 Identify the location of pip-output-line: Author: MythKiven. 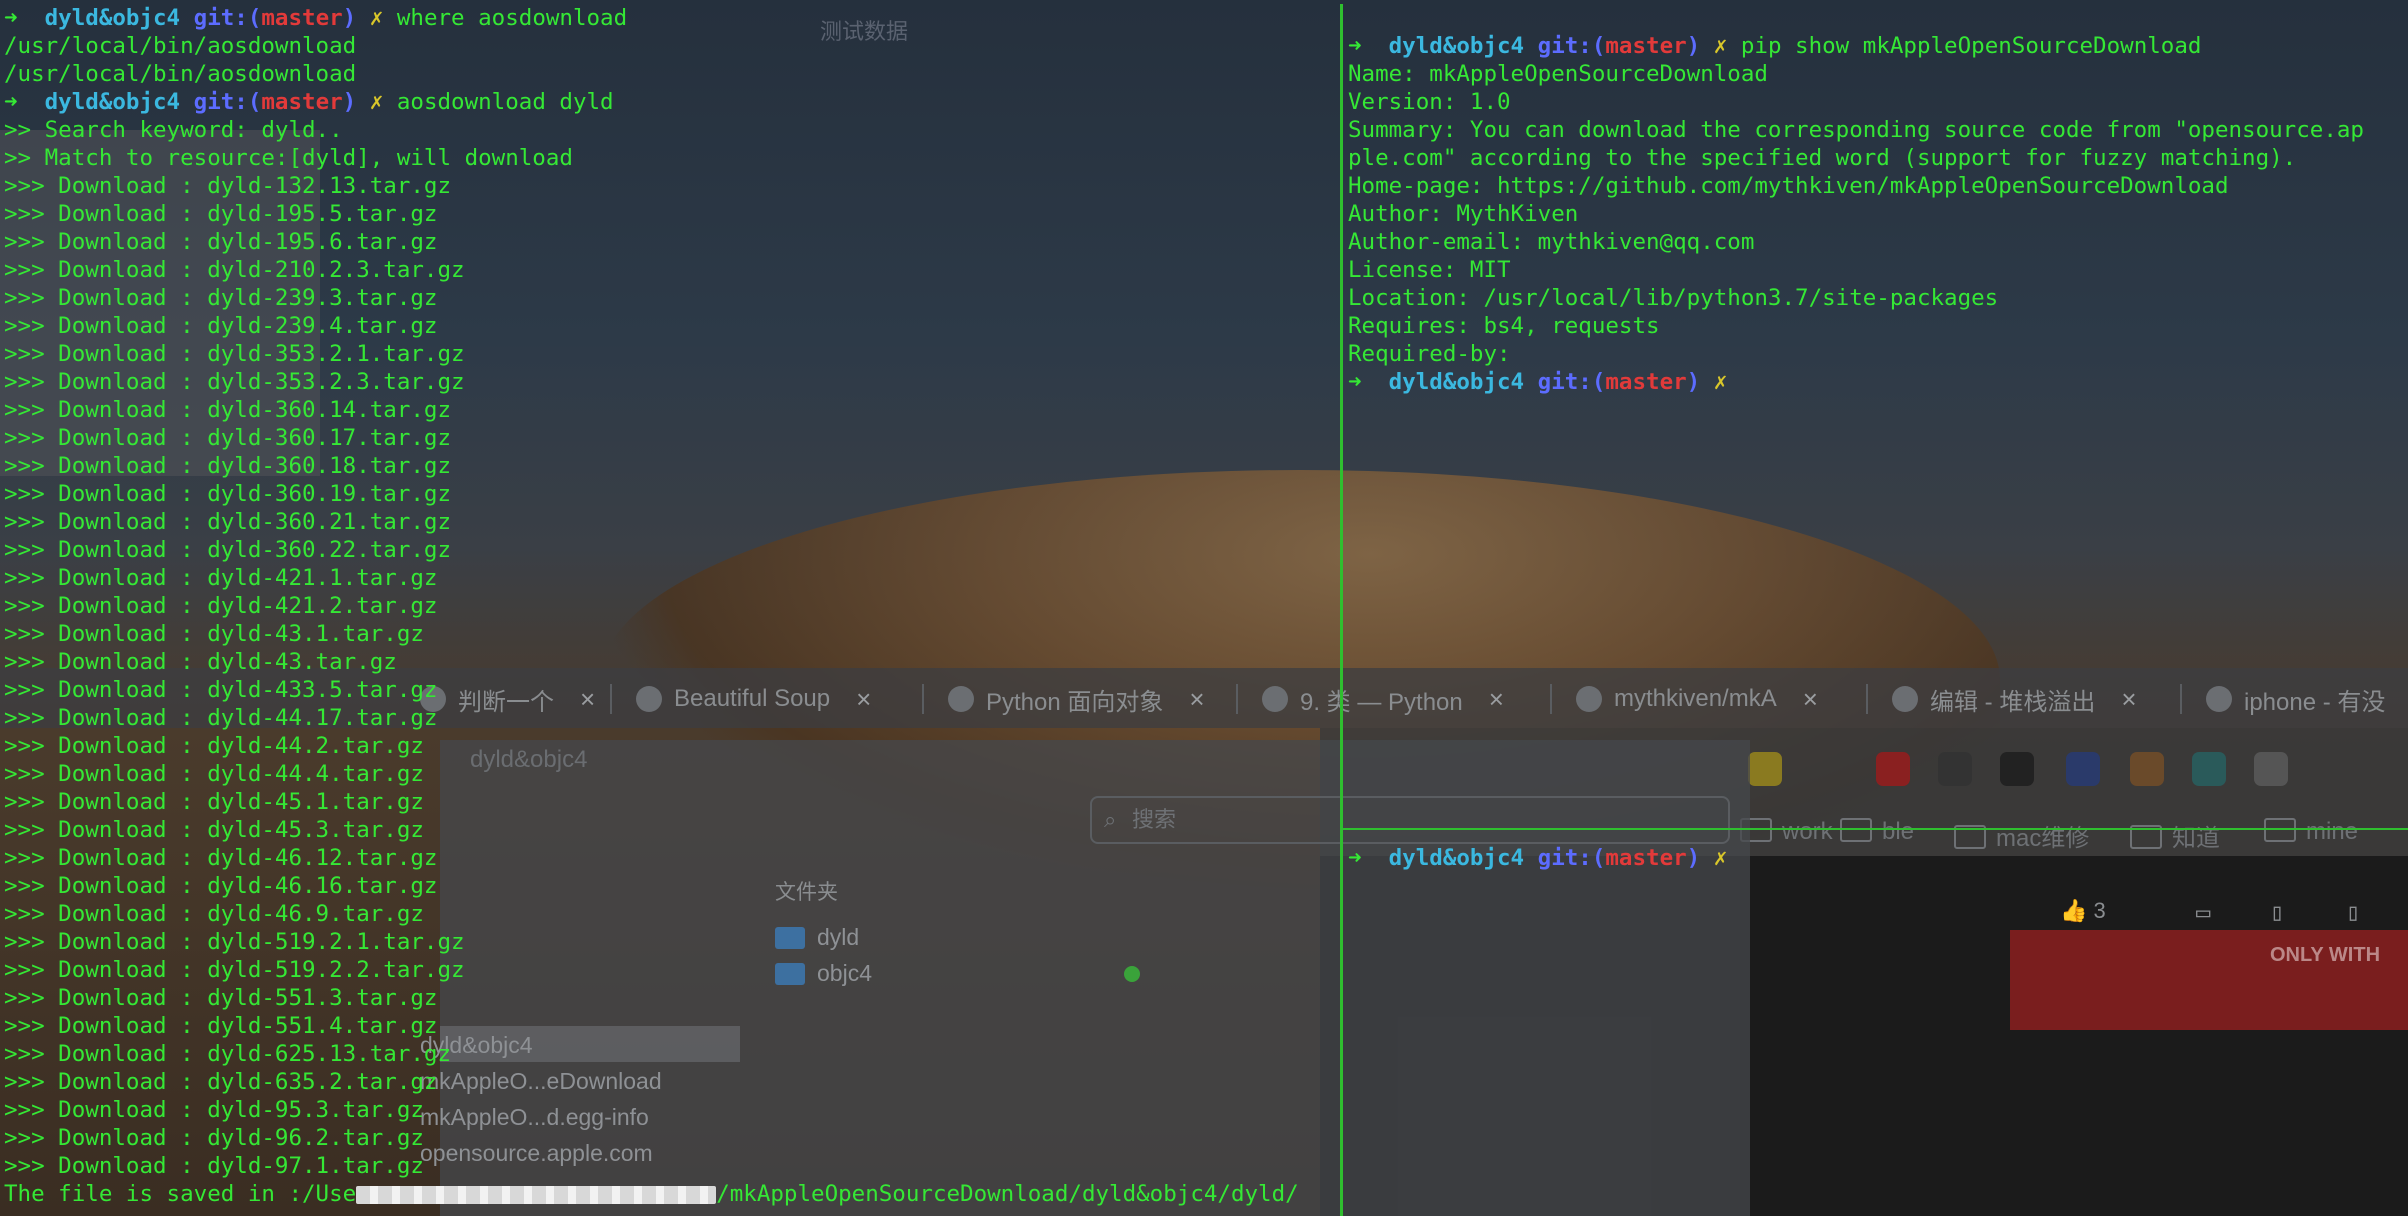
(1463, 214).